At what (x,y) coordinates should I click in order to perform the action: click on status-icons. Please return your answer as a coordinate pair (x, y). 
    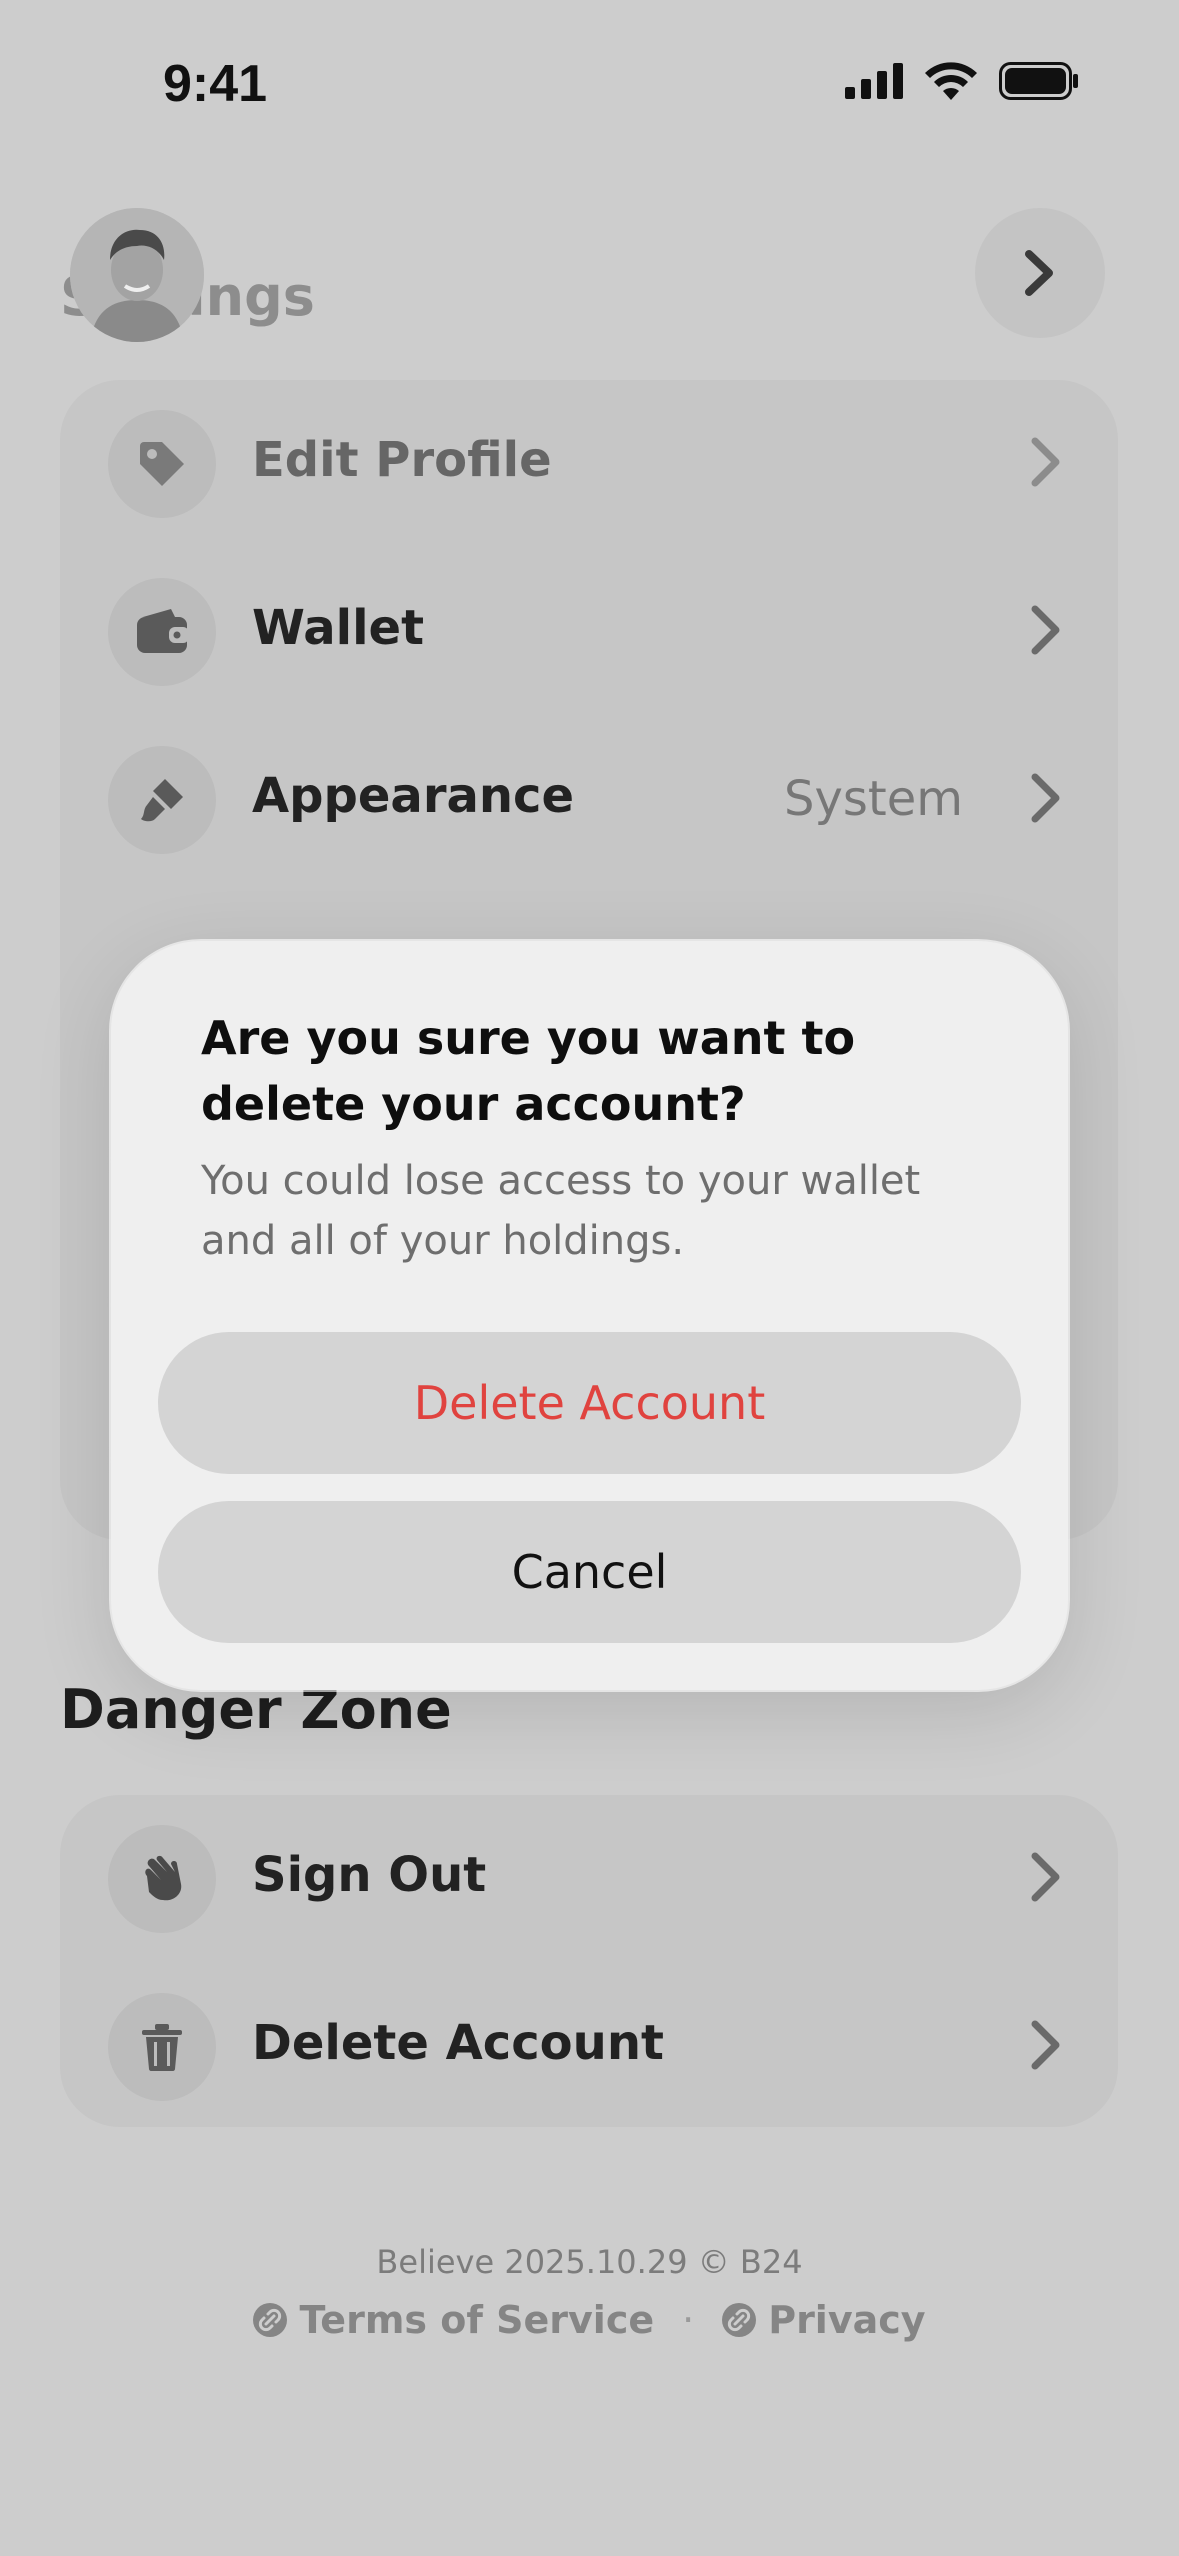
    Looking at the image, I should click on (962, 81).